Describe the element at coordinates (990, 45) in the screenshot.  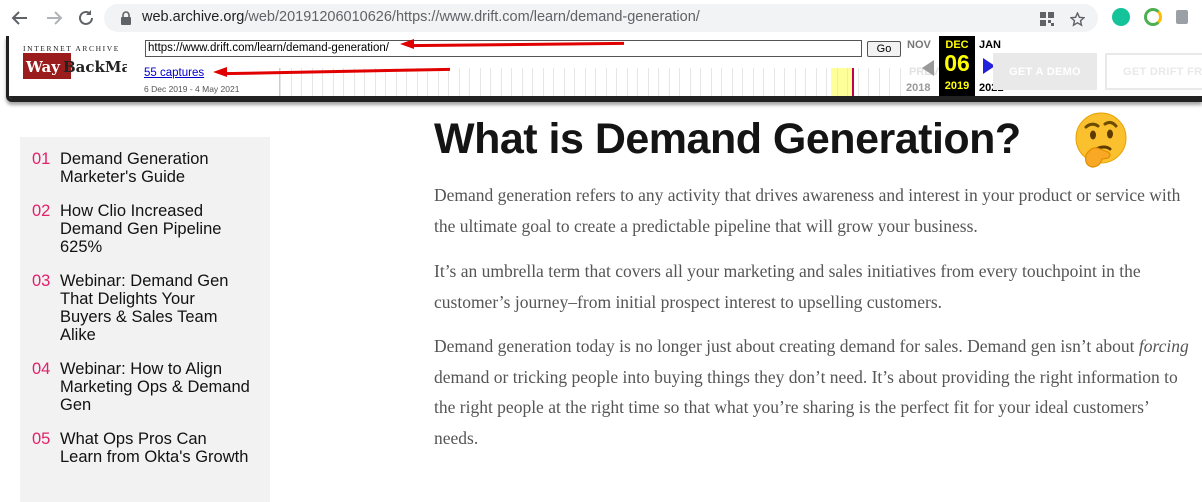
I see `next-month: JAN` at that location.